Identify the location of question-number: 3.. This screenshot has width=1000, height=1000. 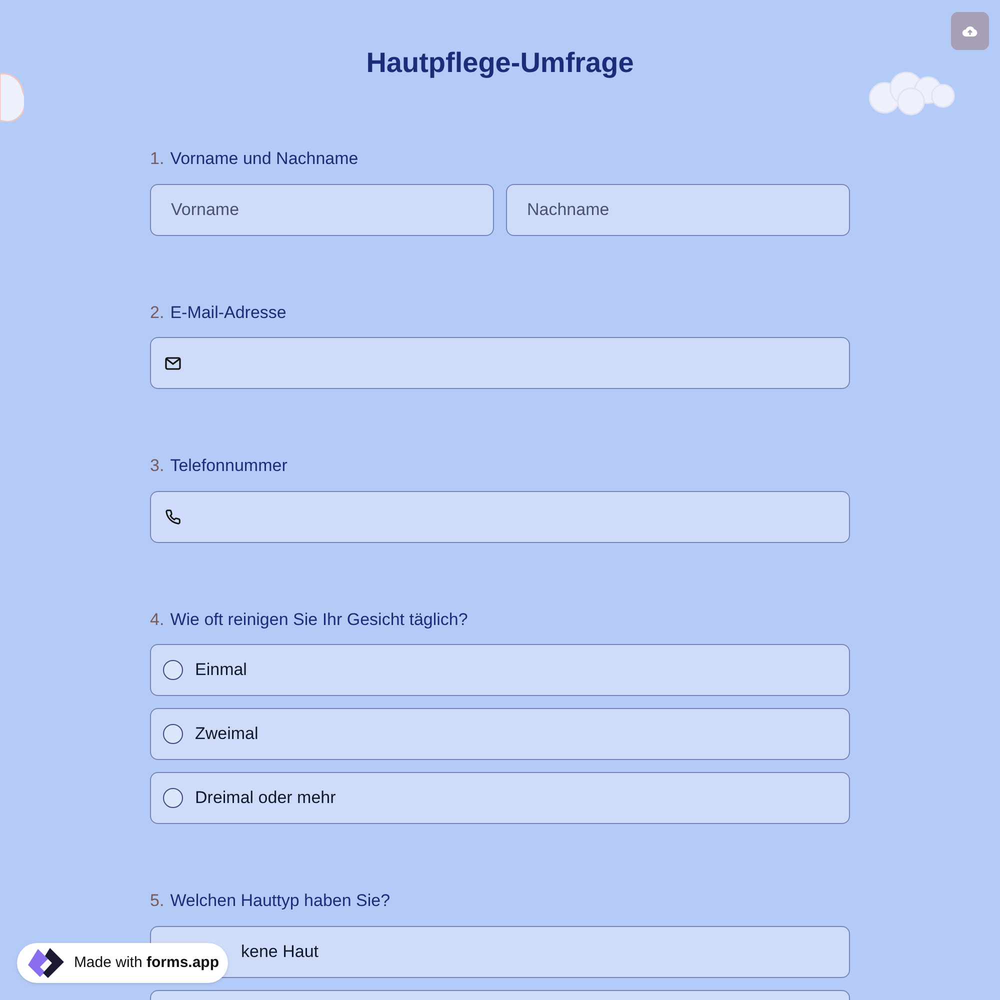
(157, 466).